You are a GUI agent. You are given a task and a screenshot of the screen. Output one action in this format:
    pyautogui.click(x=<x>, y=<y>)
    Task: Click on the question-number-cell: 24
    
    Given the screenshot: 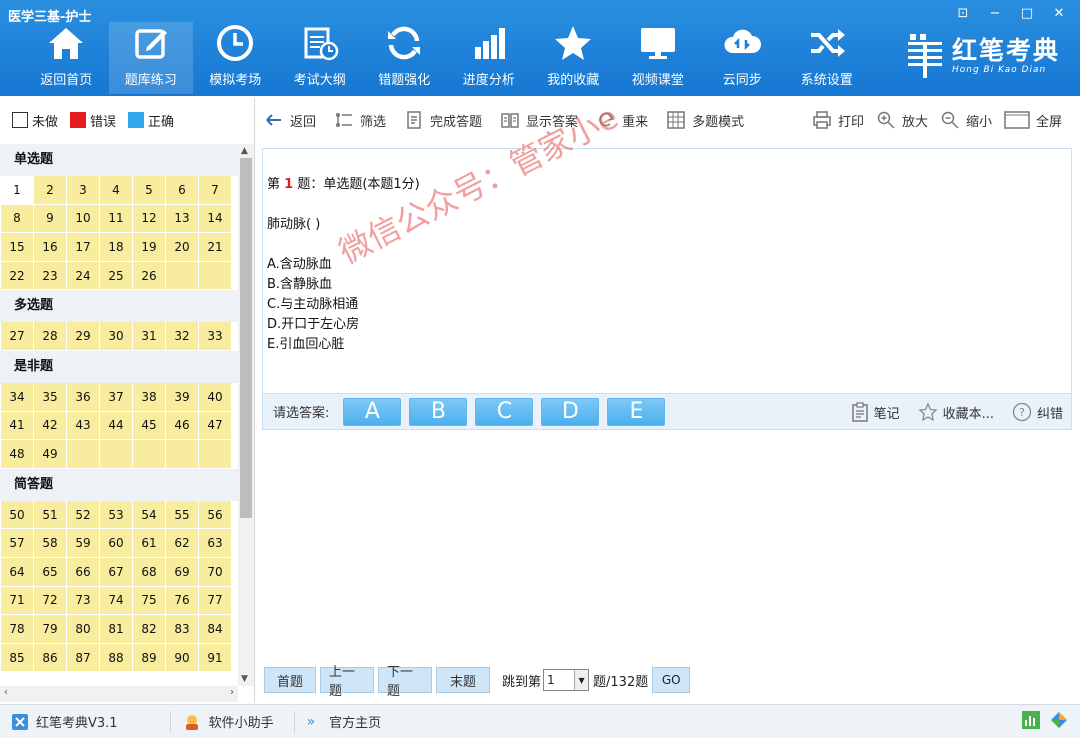 What is the action you would take?
    pyautogui.click(x=83, y=276)
    